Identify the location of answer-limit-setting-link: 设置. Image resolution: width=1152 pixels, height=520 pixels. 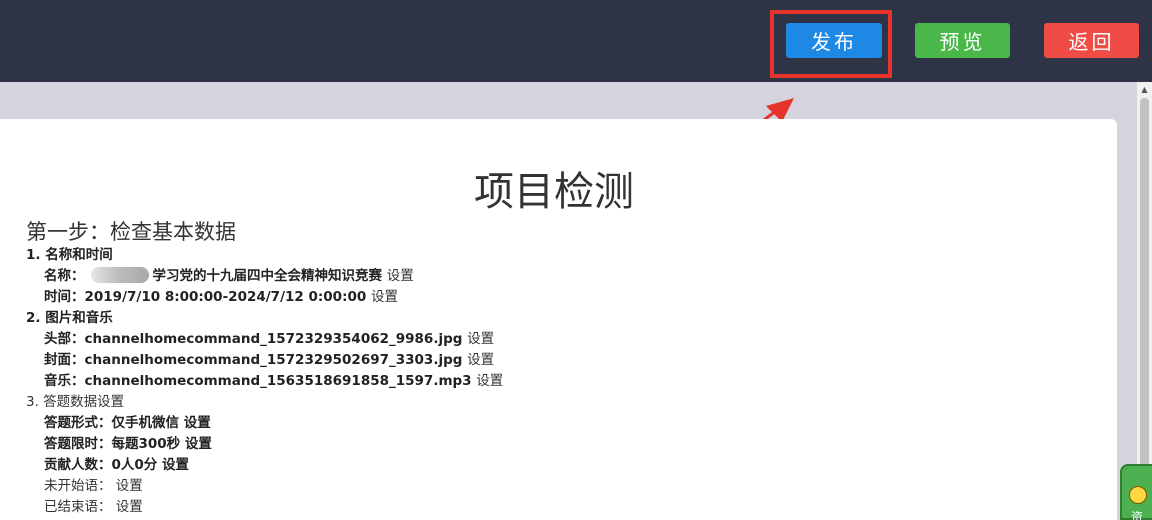
(198, 444).